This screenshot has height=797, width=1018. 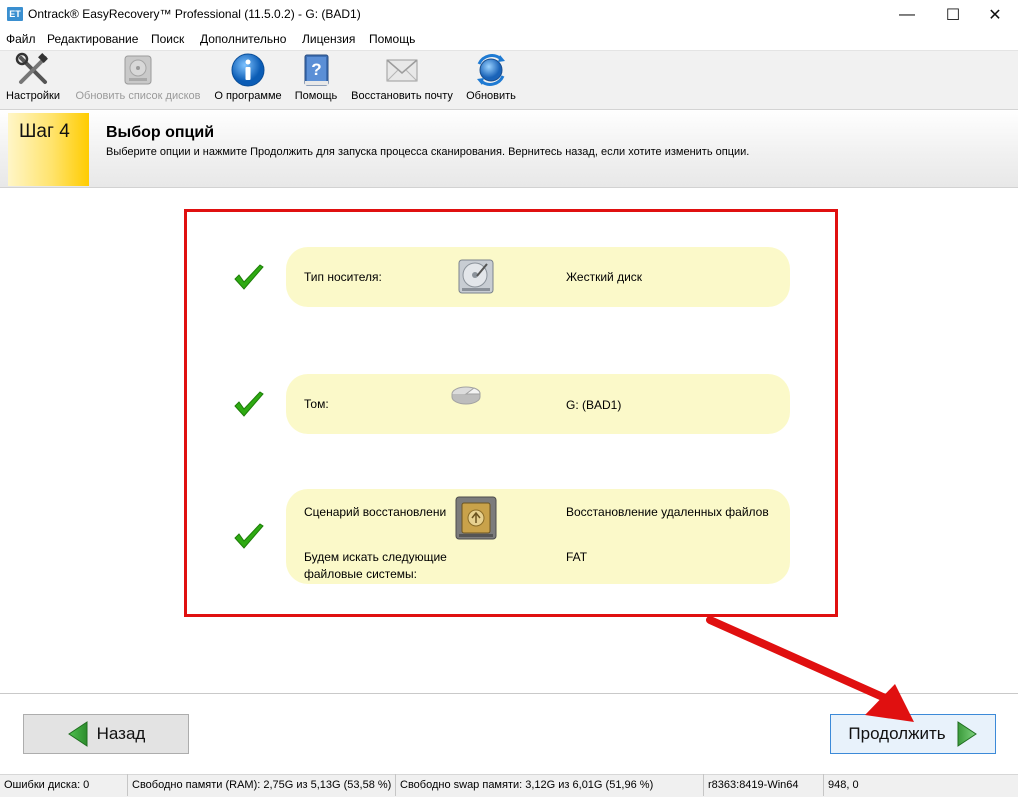 What do you see at coordinates (953, 14) in the screenshot?
I see `maximize-button: ☐` at bounding box center [953, 14].